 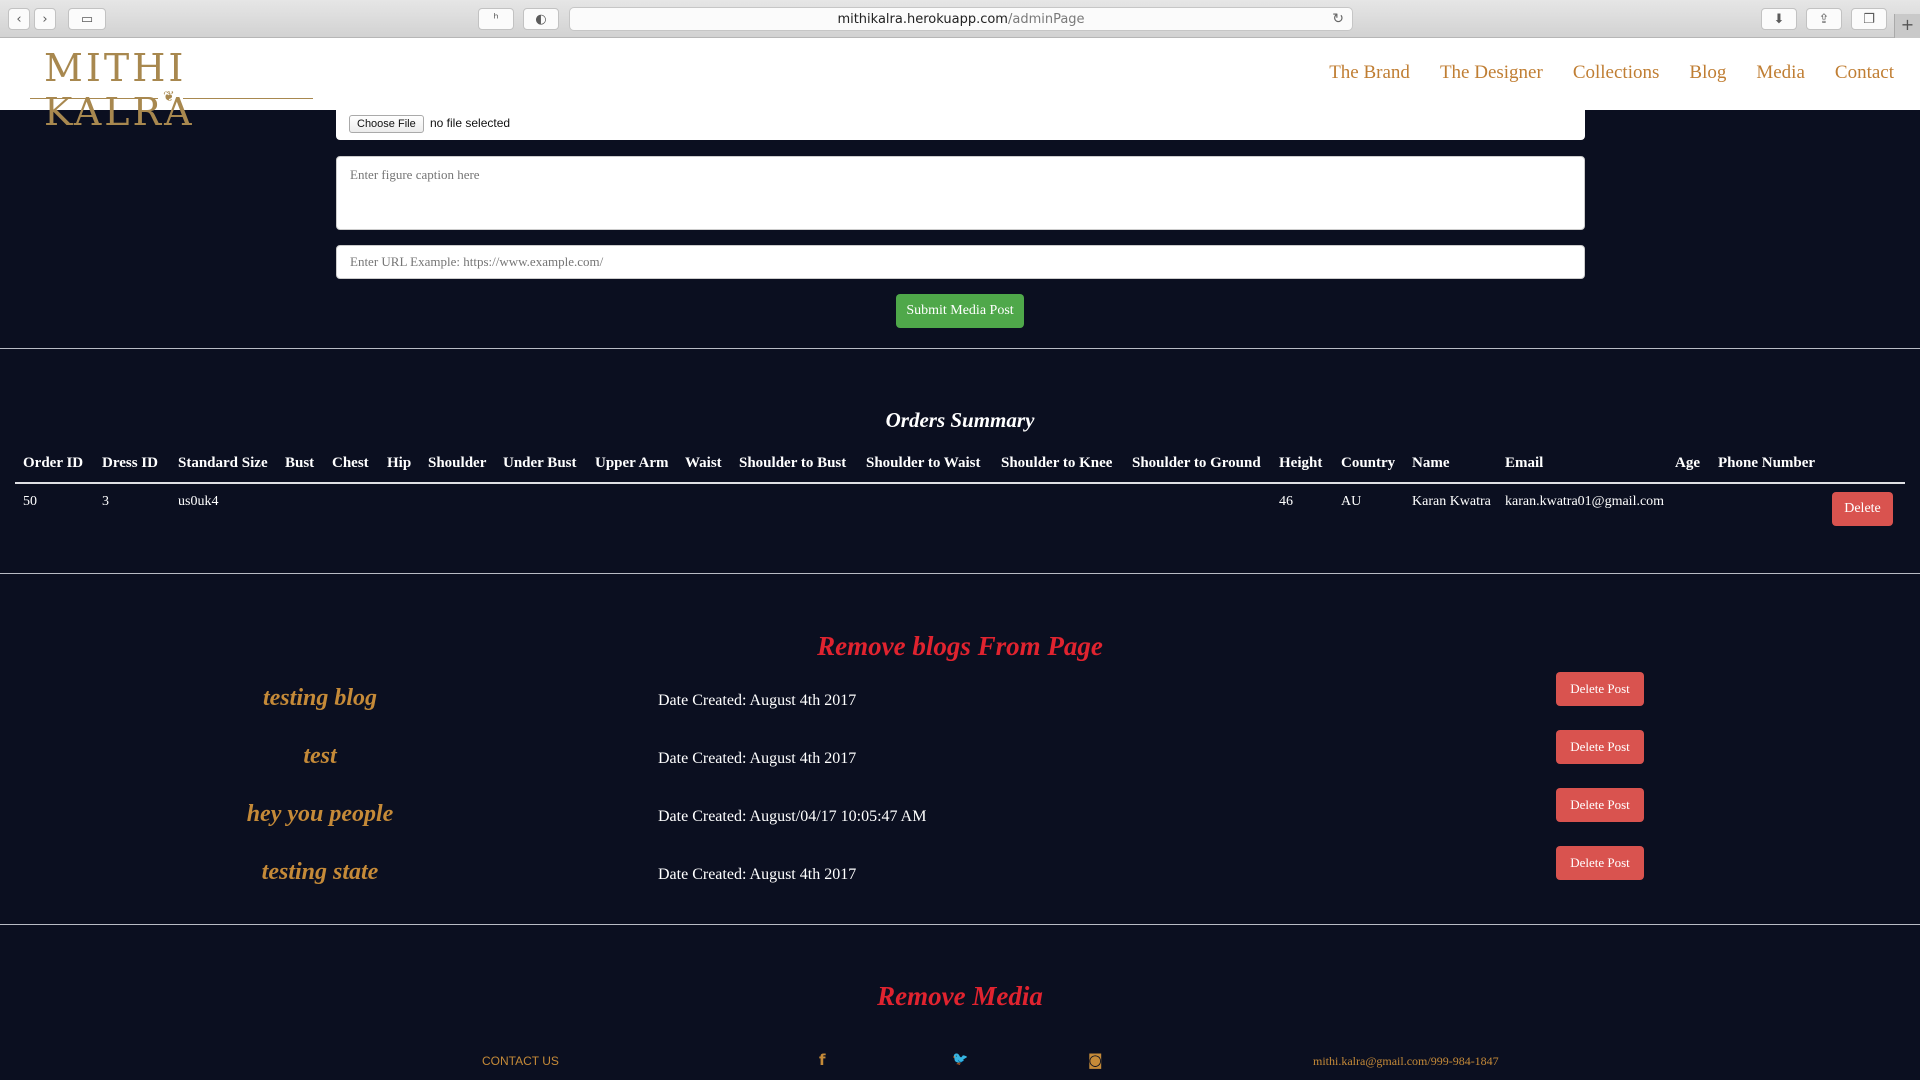 What do you see at coordinates (540, 463) in the screenshot?
I see `col-under-bust: Under Bust` at bounding box center [540, 463].